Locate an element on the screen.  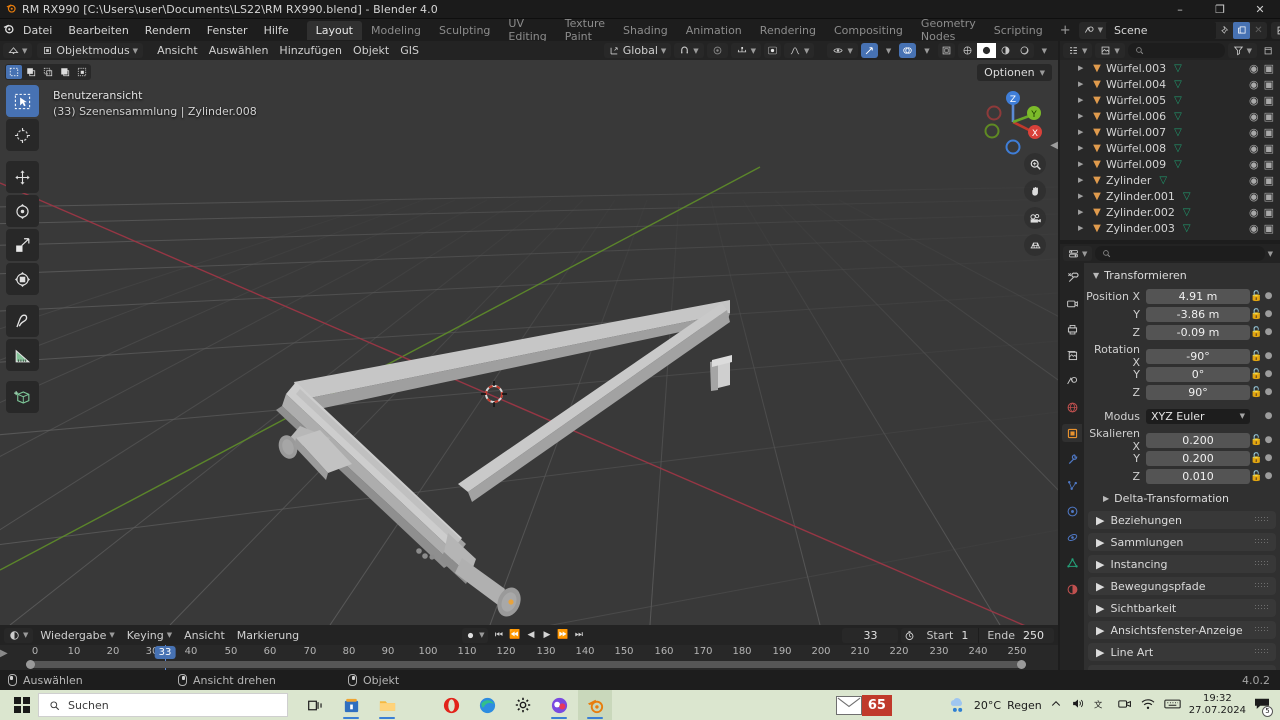
outliner-object-name: Würfel.009 is located at coordinates (1135, 164).